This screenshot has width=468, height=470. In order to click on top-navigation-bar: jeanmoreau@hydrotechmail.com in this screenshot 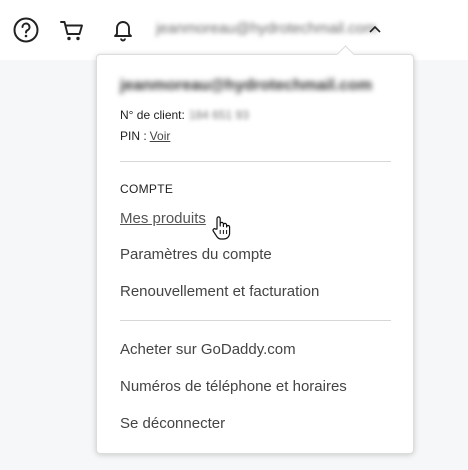, I will do `click(234, 30)`.